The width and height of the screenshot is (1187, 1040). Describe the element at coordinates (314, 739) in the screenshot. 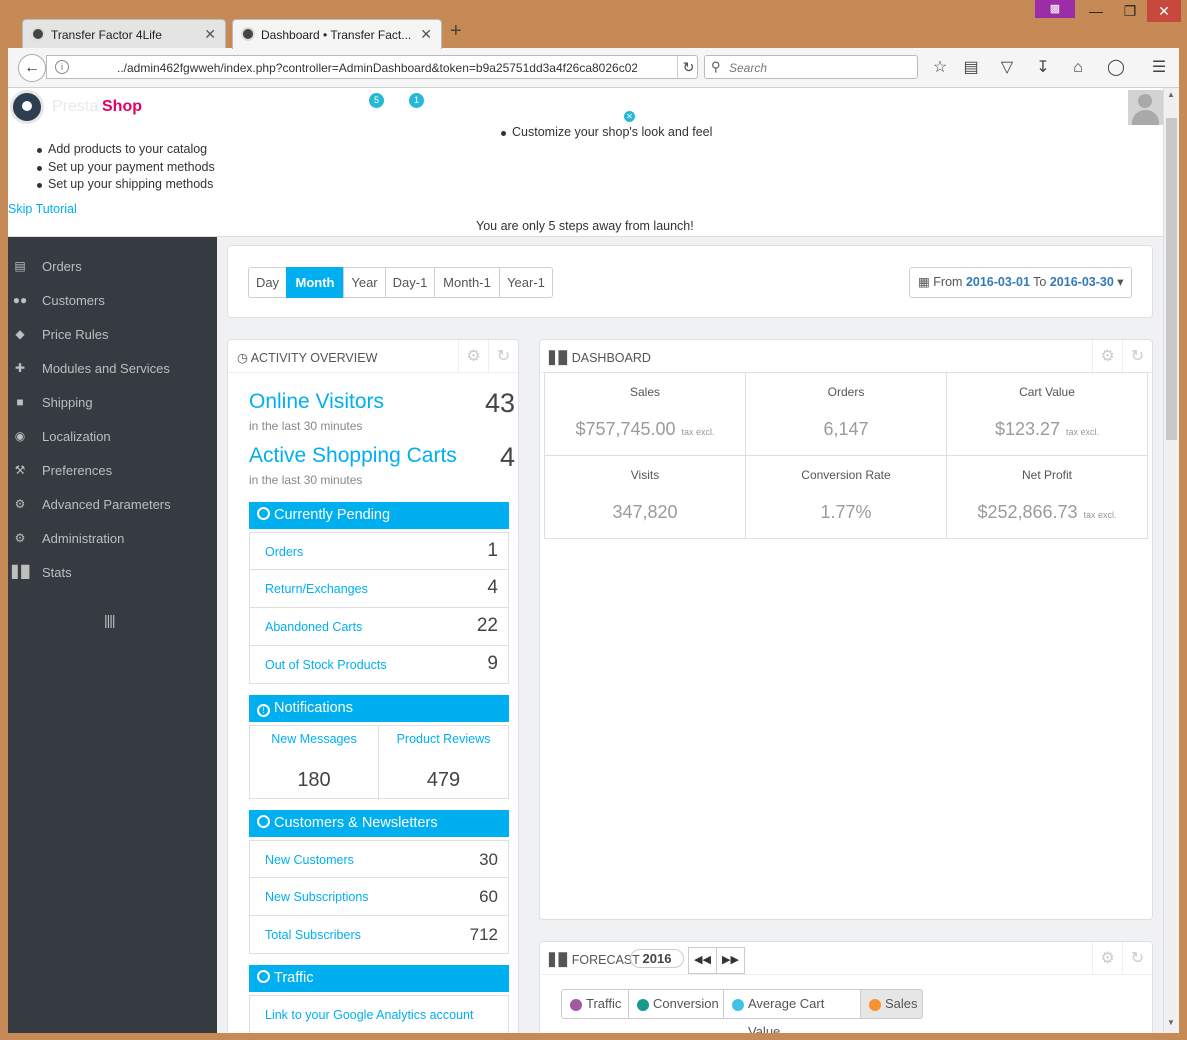

I see `new-messages-label: New Messages` at that location.